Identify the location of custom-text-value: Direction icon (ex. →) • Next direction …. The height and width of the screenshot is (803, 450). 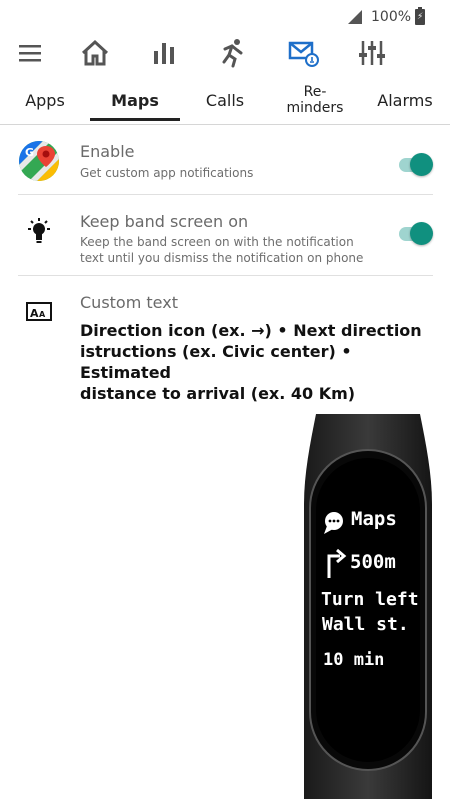
(260, 362).